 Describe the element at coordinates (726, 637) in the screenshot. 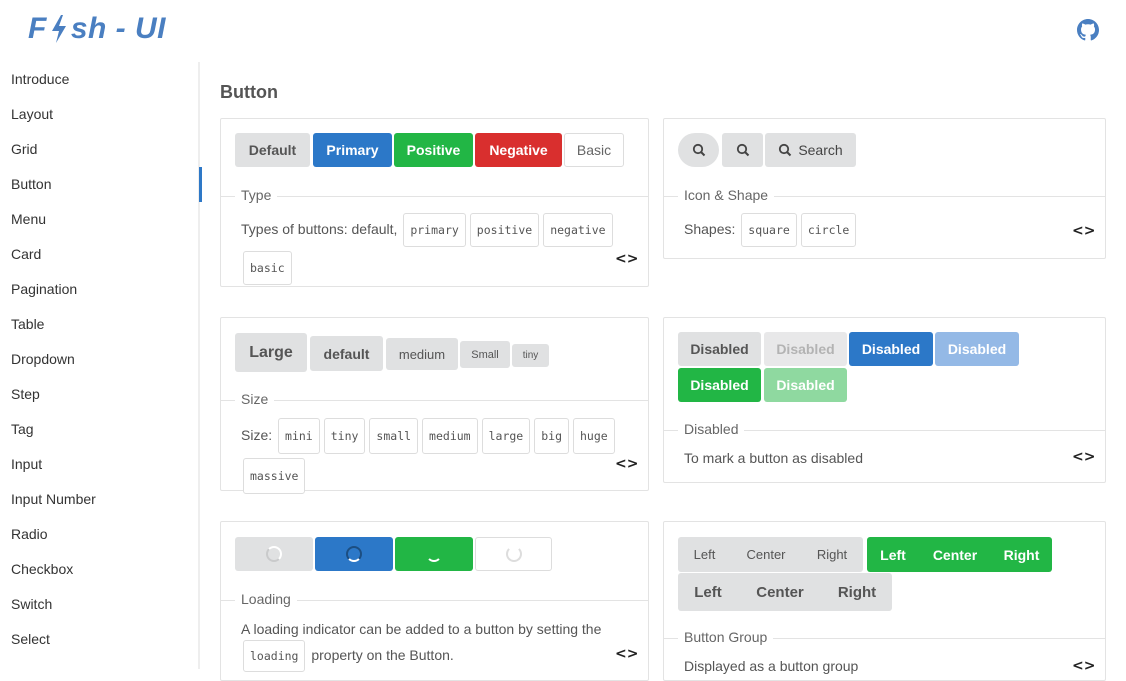

I see `legend-label: Button Group` at that location.